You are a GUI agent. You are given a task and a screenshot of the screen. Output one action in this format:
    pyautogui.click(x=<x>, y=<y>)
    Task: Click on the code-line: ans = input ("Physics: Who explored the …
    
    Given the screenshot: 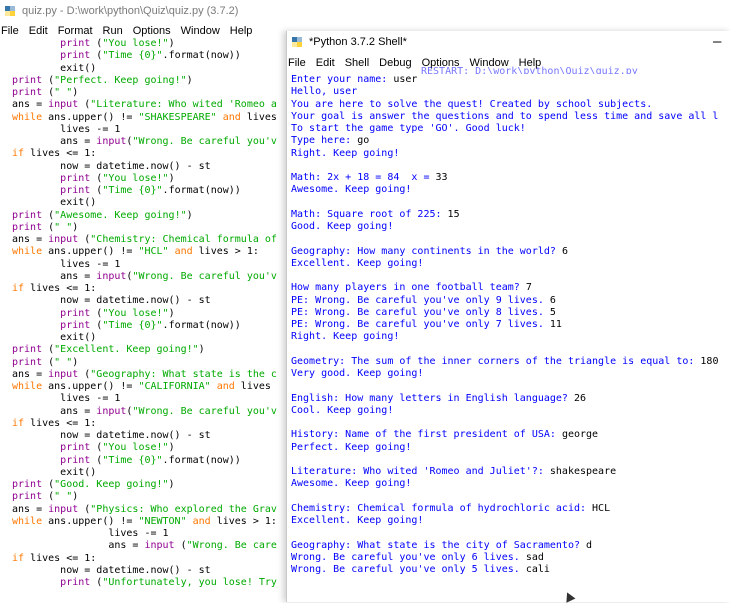 What is the action you would take?
    pyautogui.click(x=144, y=510)
    